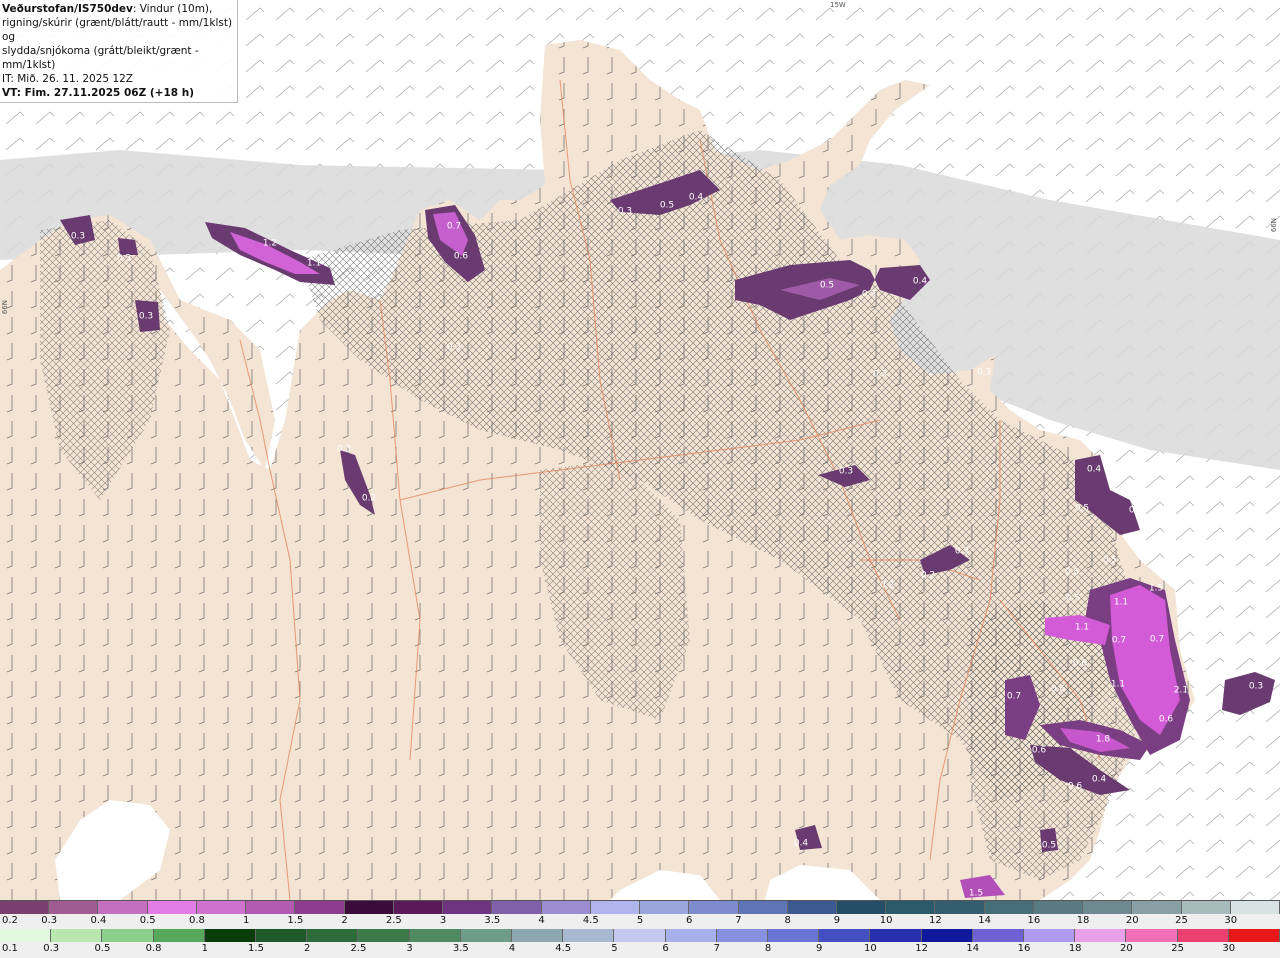 The image size is (1280, 958). I want to click on initial-time: IT: Mið. 26. 11. 2025 12Z, so click(67, 79).